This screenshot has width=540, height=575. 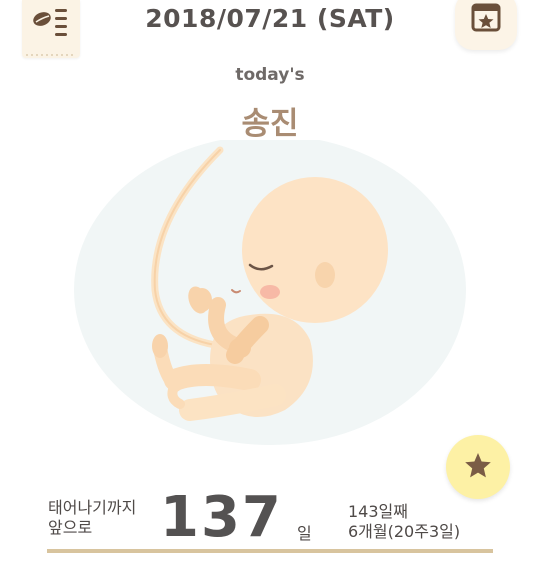 I want to click on until-birth-line1: 태어나기까지, so click(x=92, y=507).